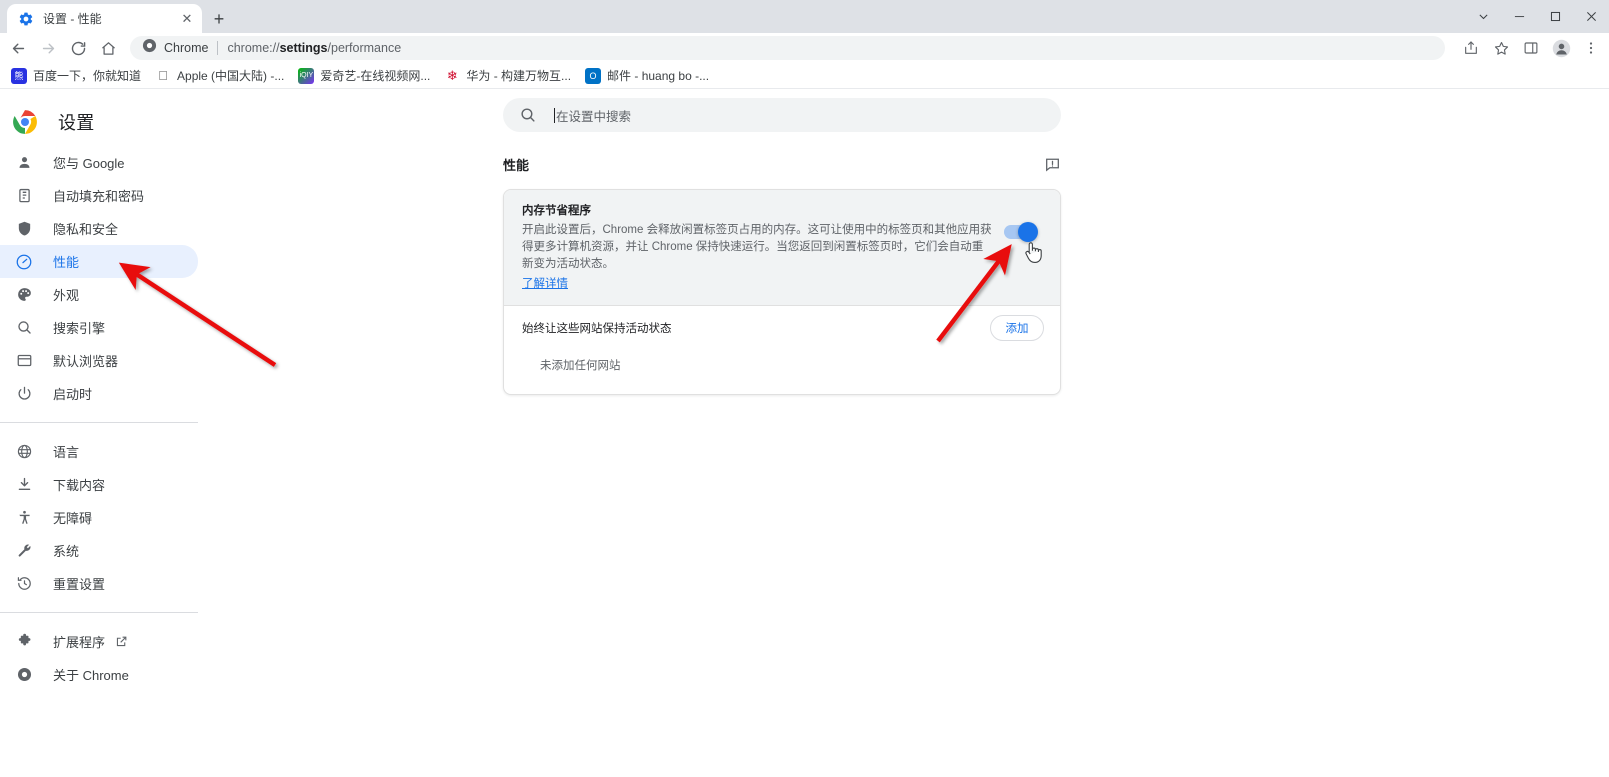 The height and width of the screenshot is (777, 1609). Describe the element at coordinates (24, 163) in the screenshot. I see `person-icon` at that location.